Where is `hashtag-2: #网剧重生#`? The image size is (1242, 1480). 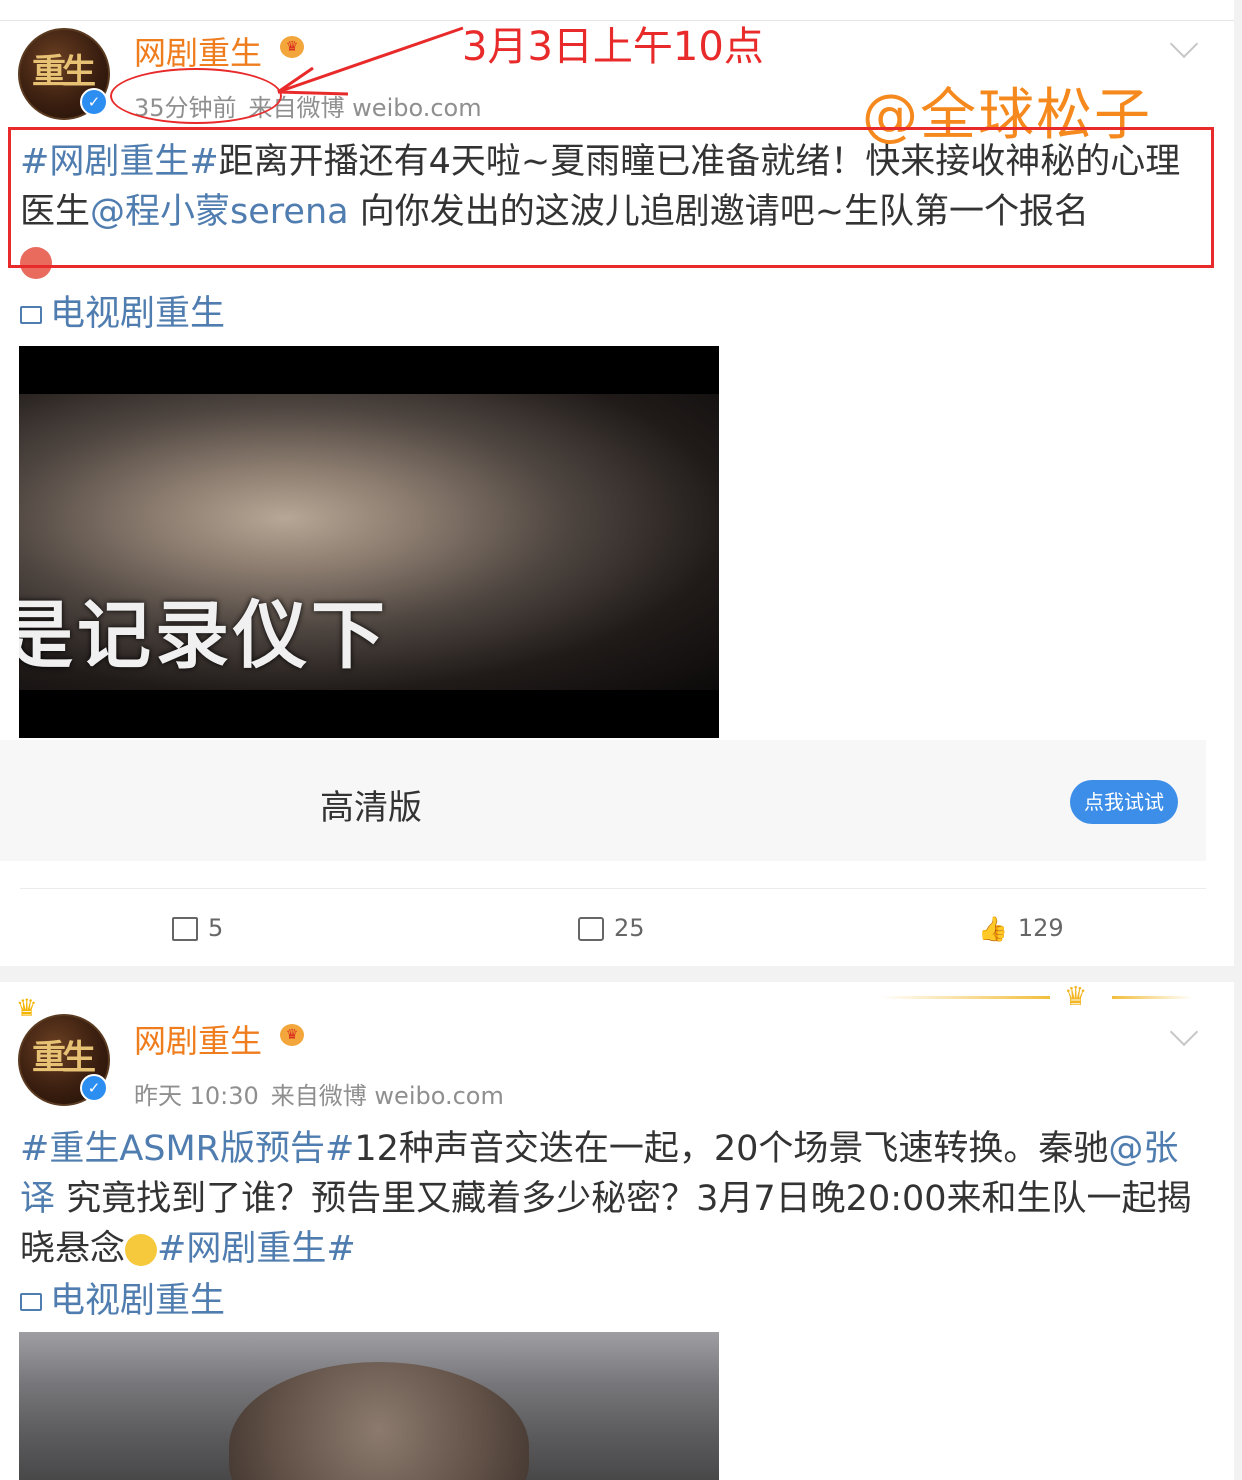
hashtag-2: #网剧重生# is located at coordinates (256, 1249).